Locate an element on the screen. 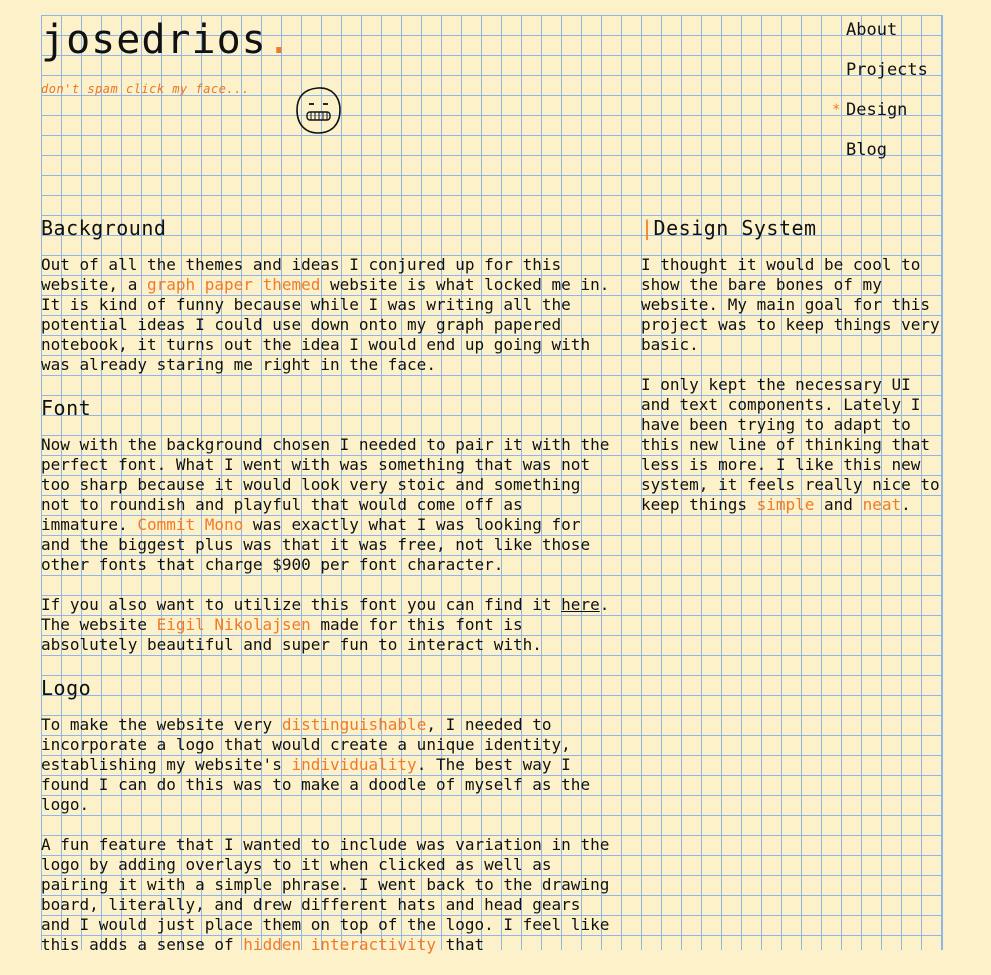 This screenshot has width=991, height=975. section-heading-font: Font is located at coordinates (66, 408).